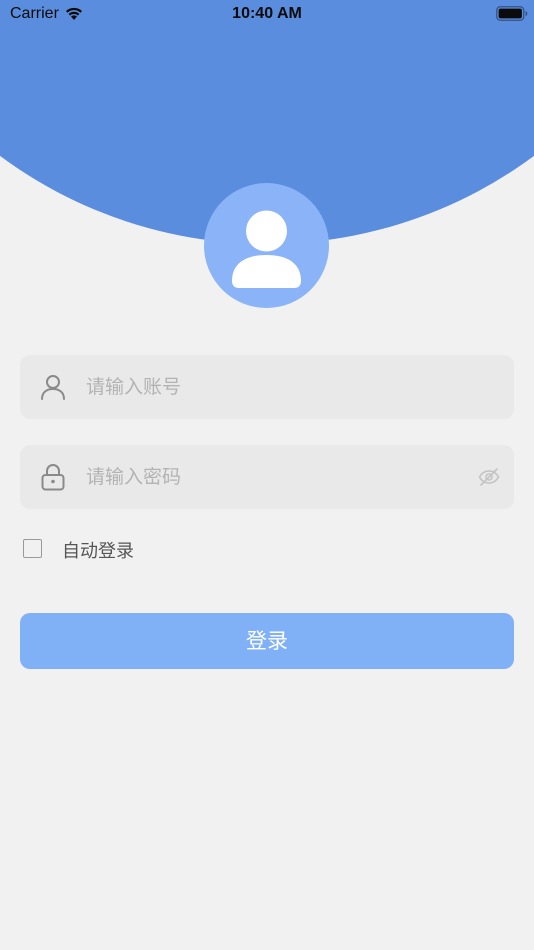 Image resolution: width=534 pixels, height=950 pixels. What do you see at coordinates (53, 387) in the screenshot?
I see `user-icon` at bounding box center [53, 387].